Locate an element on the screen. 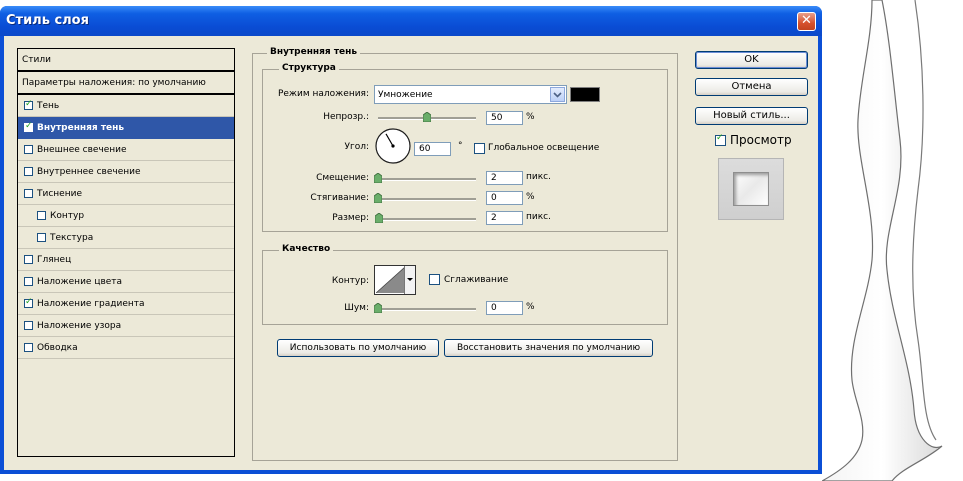  style-list-item: Внутреннее свечение is located at coordinates (126, 172).